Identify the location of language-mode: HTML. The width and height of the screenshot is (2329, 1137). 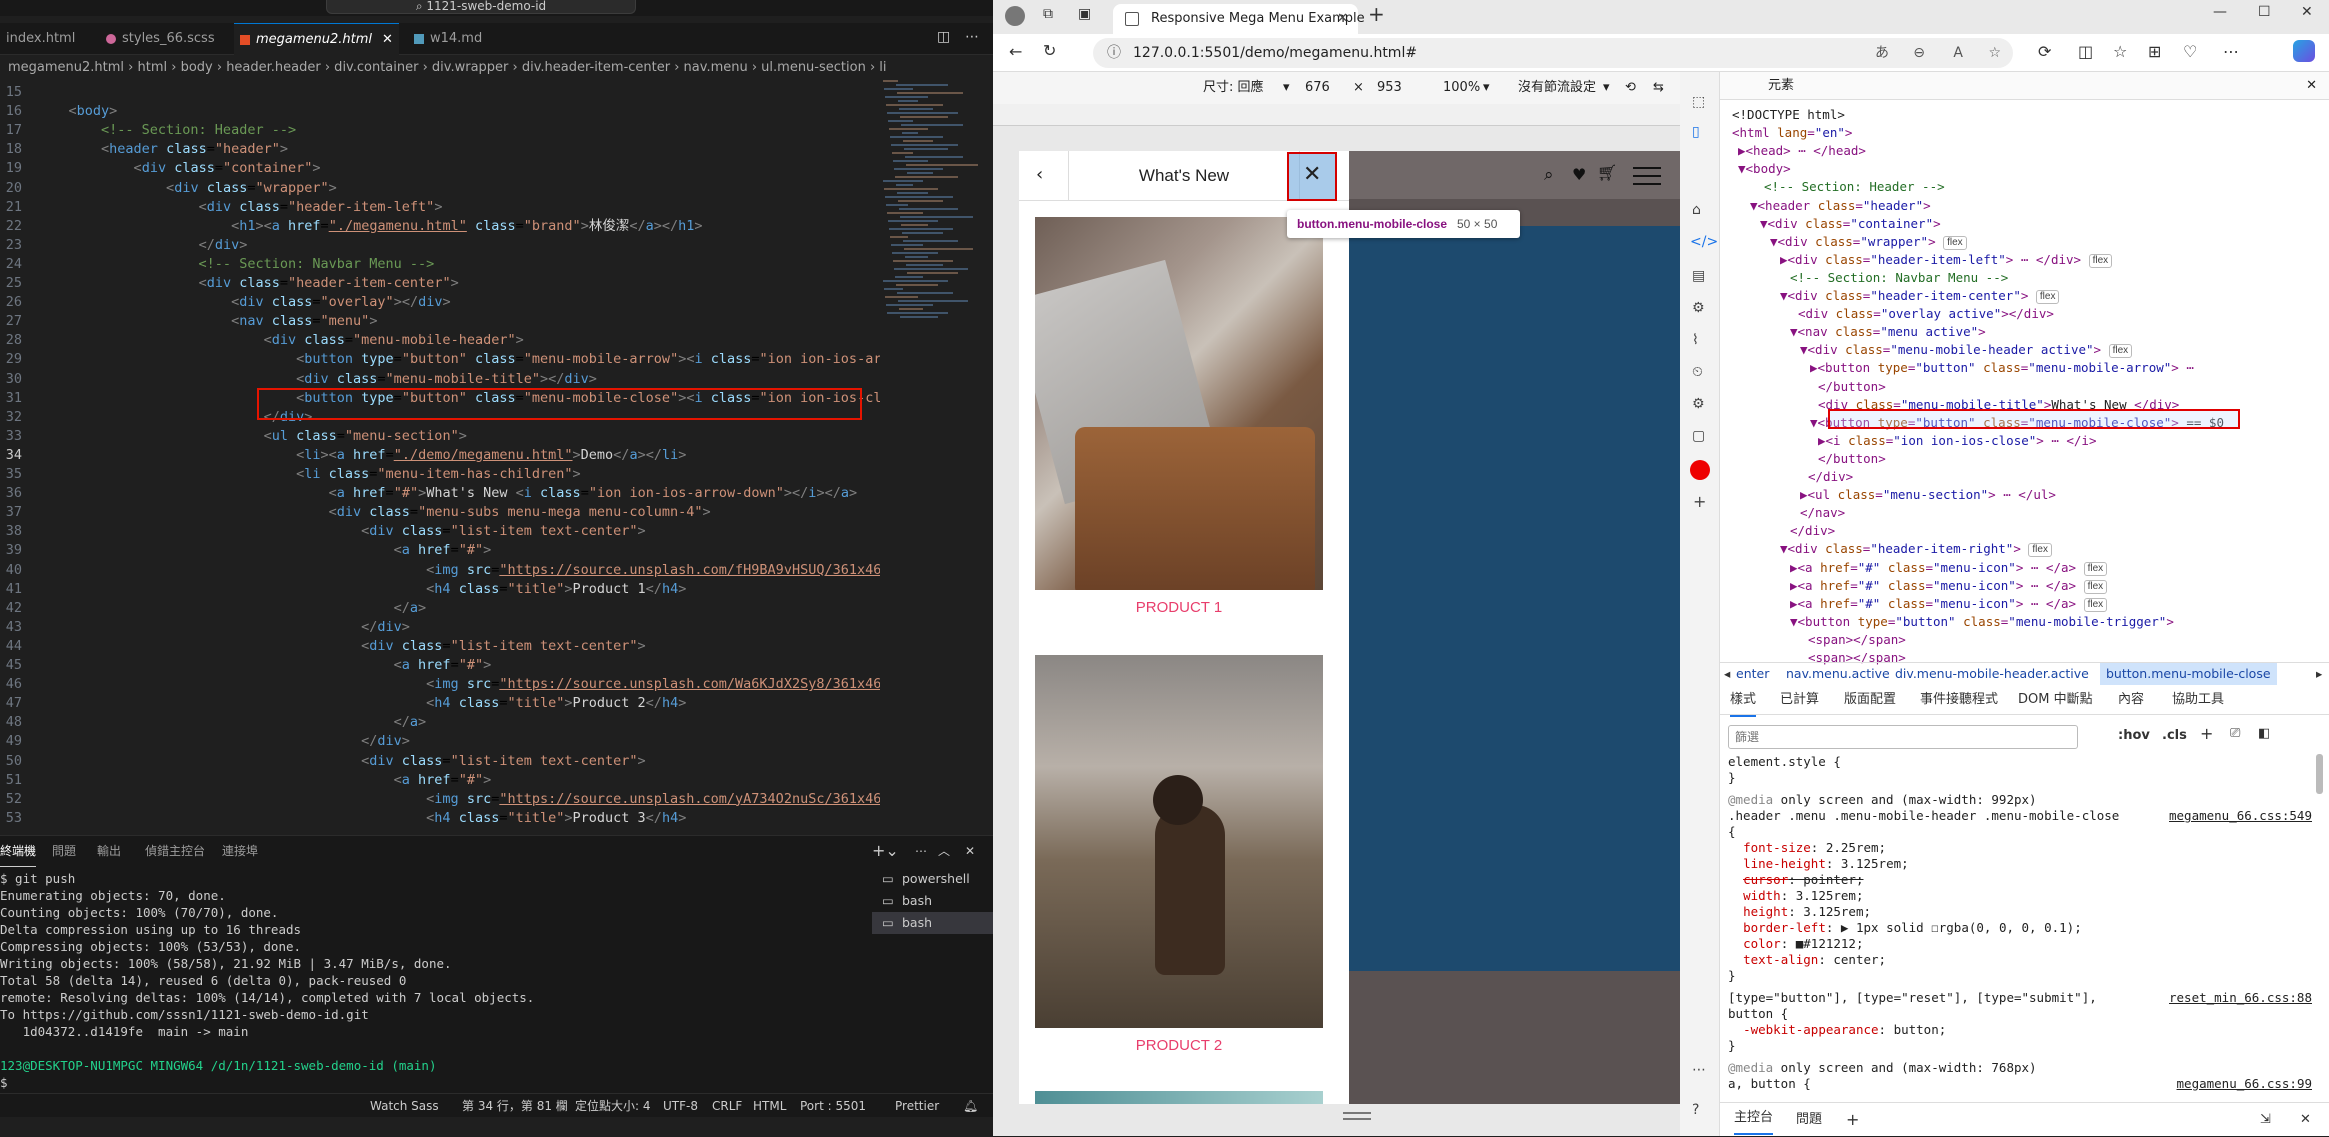
(769, 1106).